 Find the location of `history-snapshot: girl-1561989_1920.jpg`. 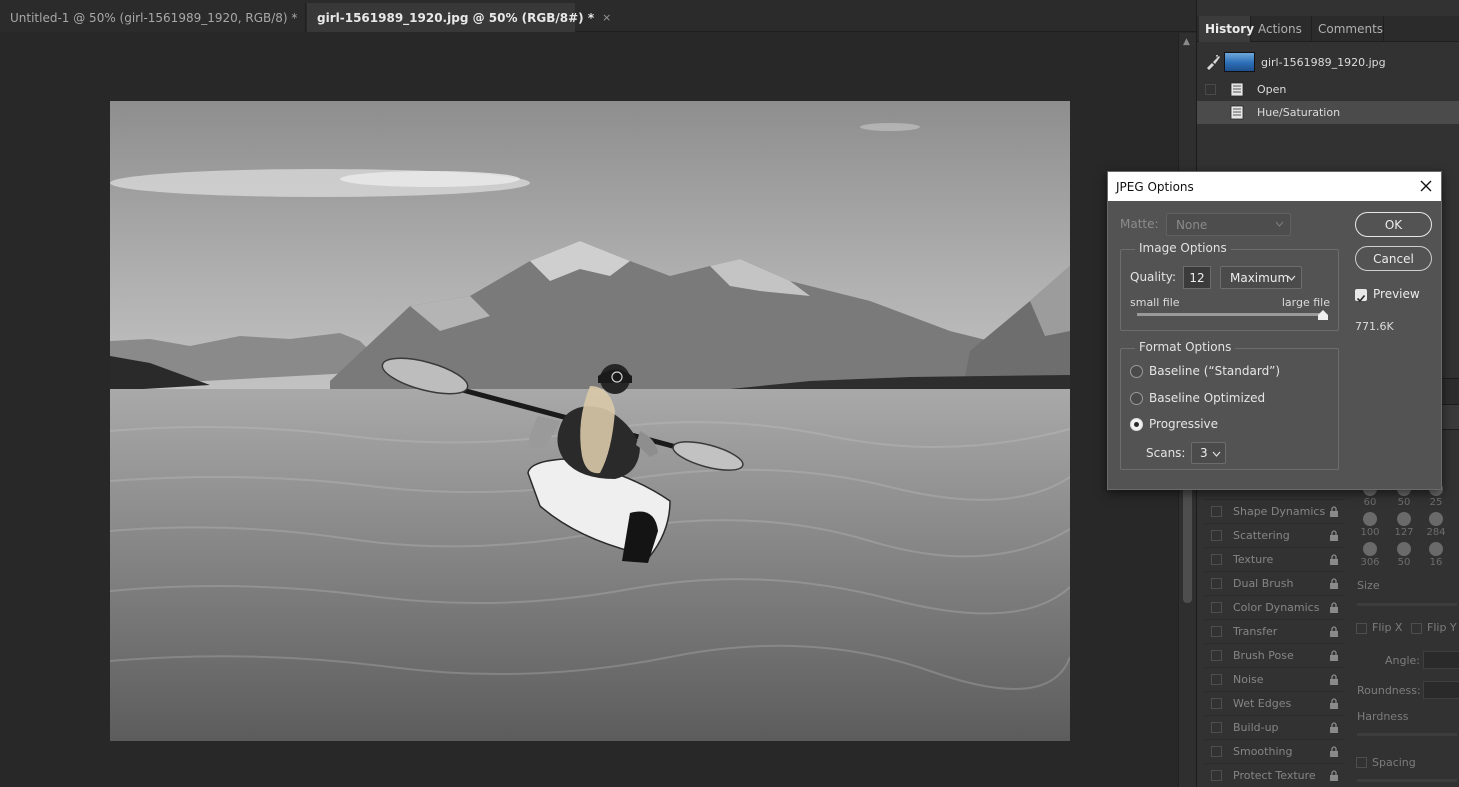

history-snapshot: girl-1561989_1920.jpg is located at coordinates (1328, 62).